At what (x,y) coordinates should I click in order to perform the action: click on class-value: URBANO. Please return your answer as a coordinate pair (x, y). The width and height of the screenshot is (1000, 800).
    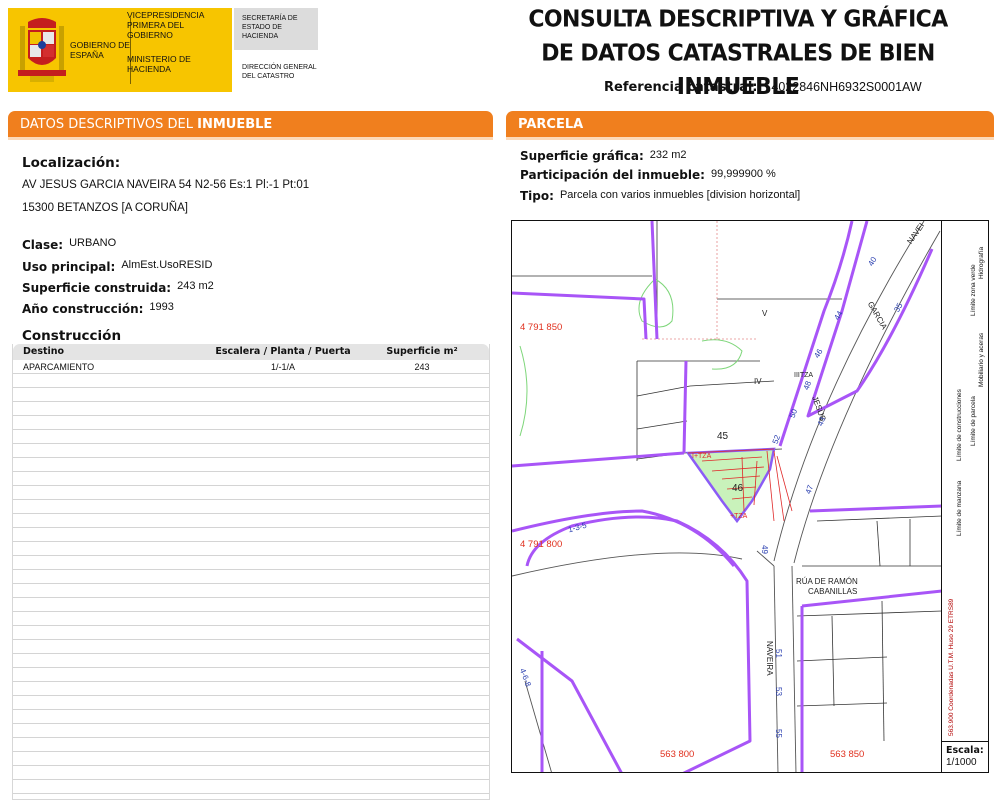
    Looking at the image, I should click on (93, 243).